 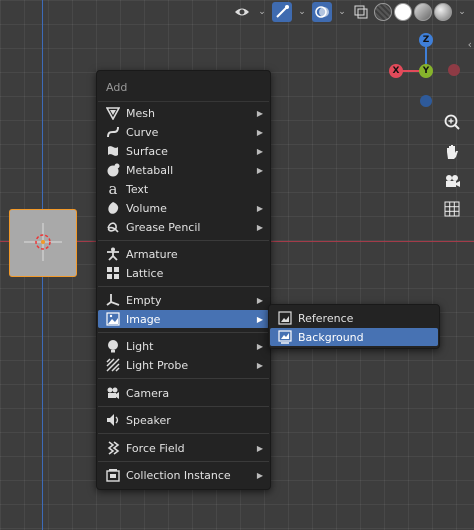 What do you see at coordinates (454, 70) in the screenshot?
I see `gizmo-neg-x-axis` at bounding box center [454, 70].